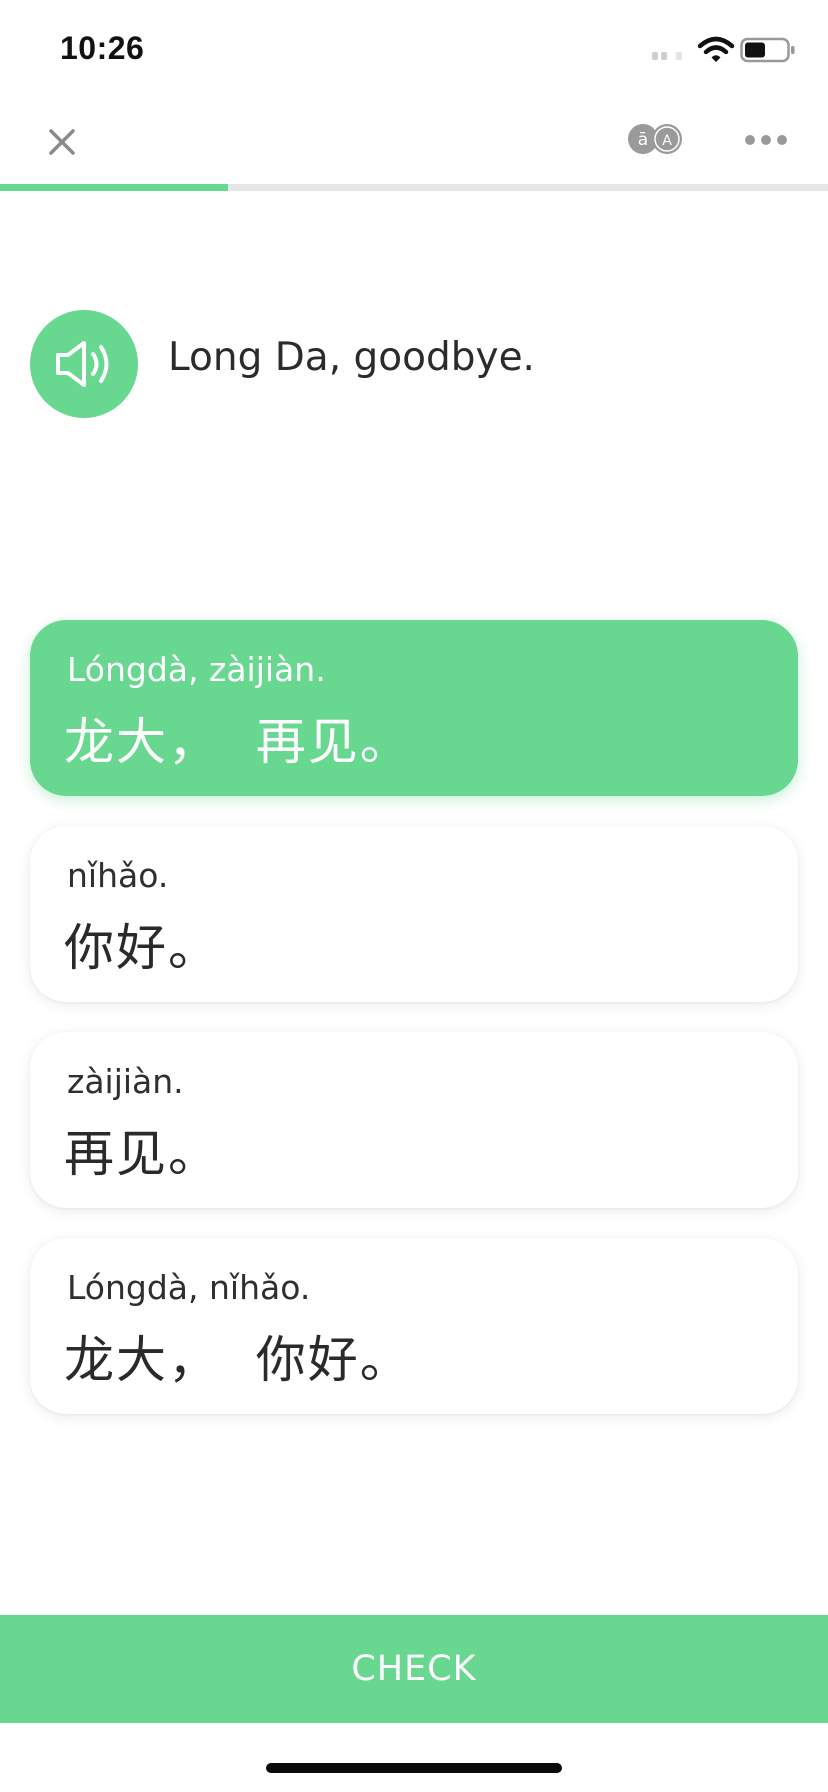 The width and height of the screenshot is (828, 1792). I want to click on check-button: CHECK, so click(414, 1669).